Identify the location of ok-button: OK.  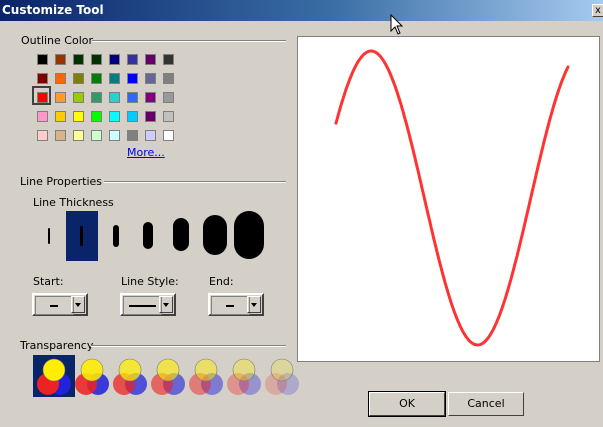
(407, 404).